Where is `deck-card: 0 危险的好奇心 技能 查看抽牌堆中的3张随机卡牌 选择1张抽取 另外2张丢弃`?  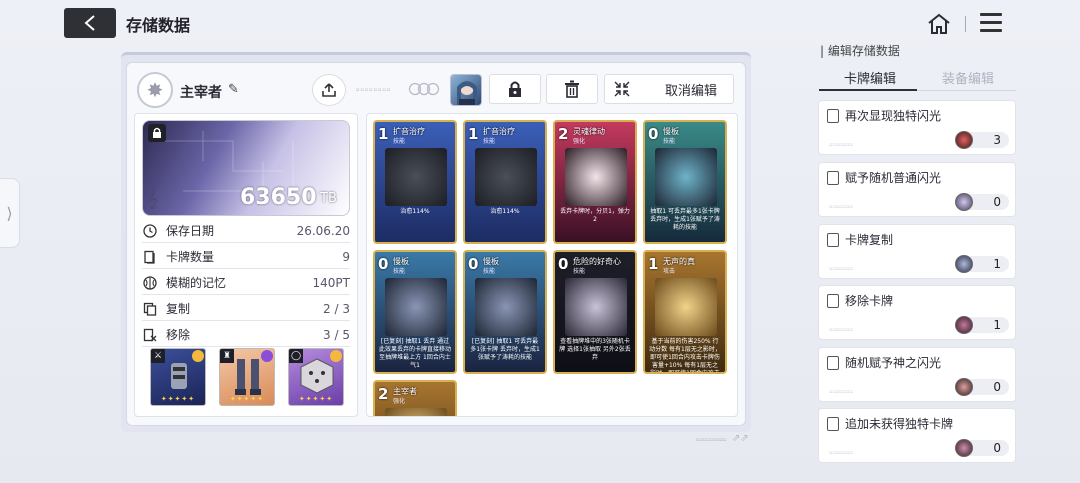 deck-card: 0 危险的好奇心 技能 查看抽牌堆中的3张随机卡牌 选择1张抽取 另外2张丢弃 is located at coordinates (595, 312).